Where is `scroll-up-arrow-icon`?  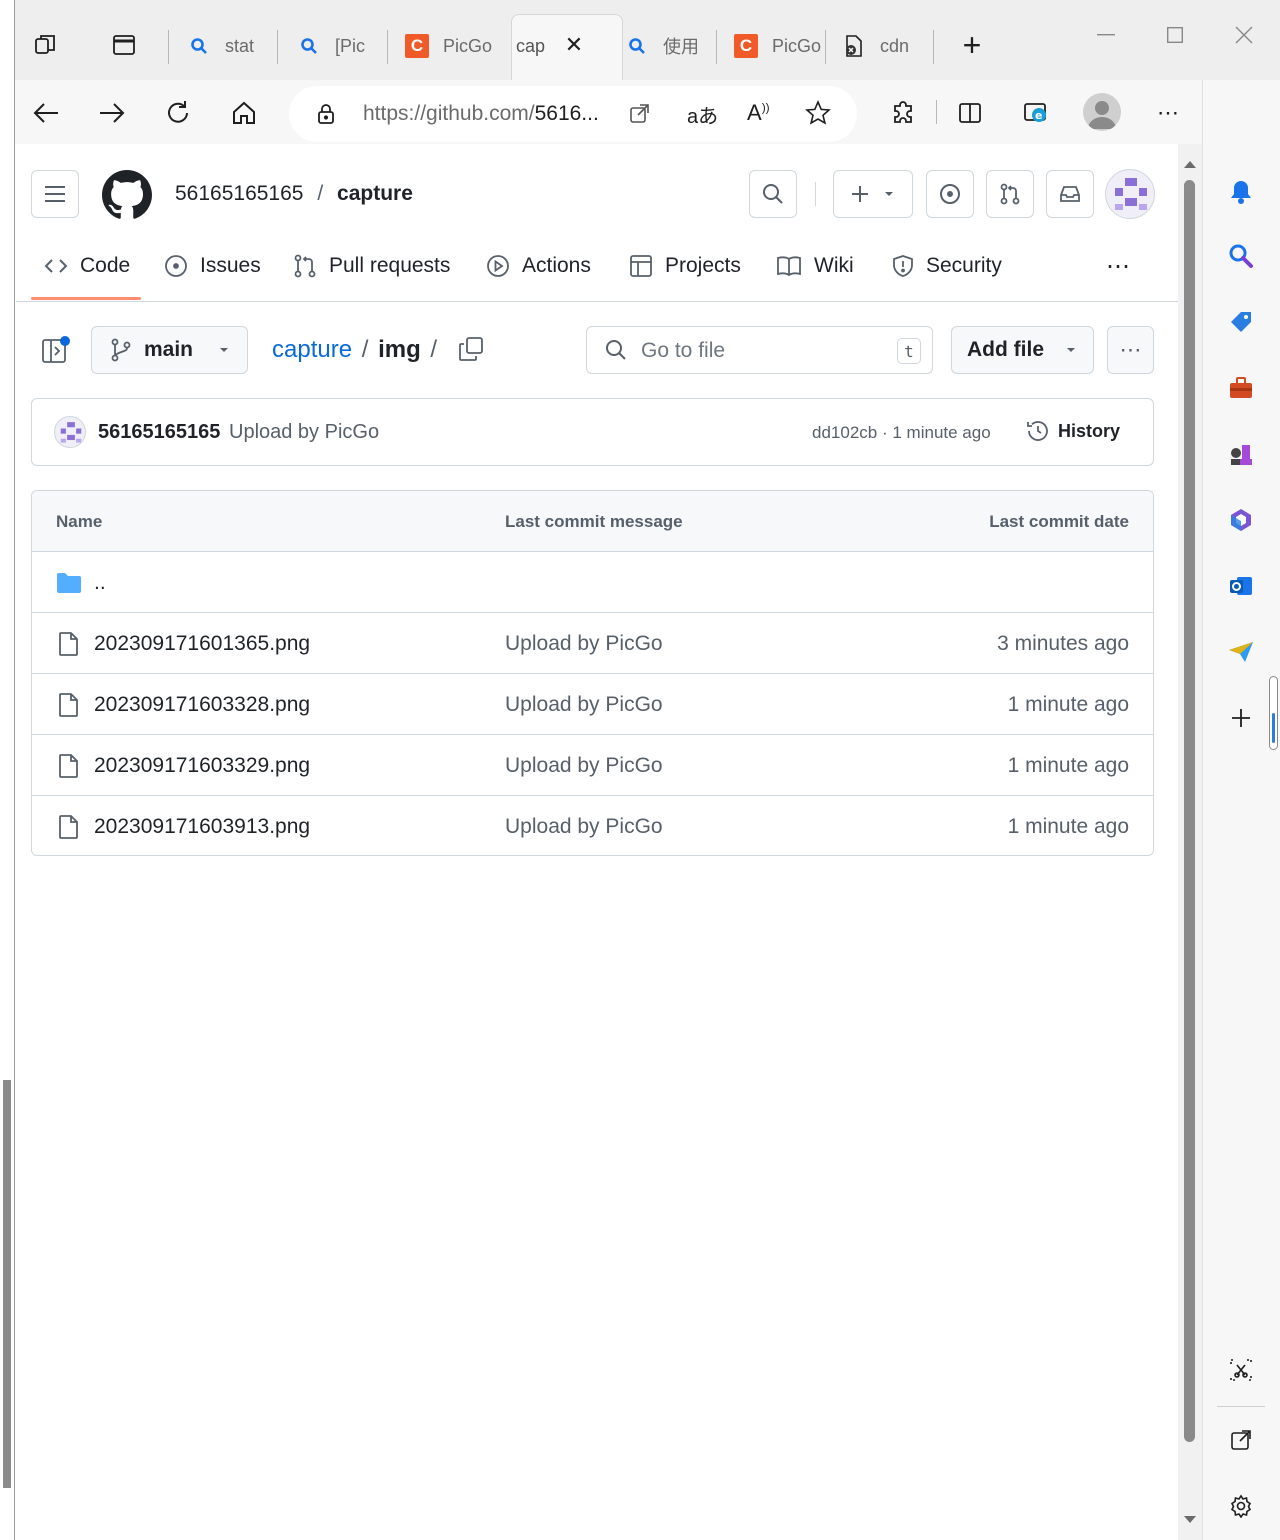 scroll-up-arrow-icon is located at coordinates (1190, 165).